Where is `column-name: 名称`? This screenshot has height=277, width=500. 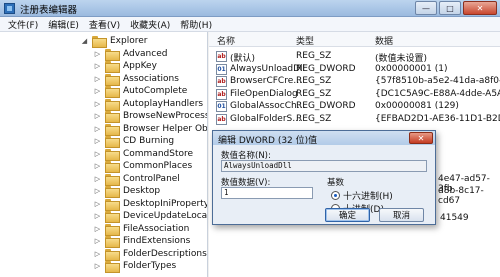
column-name: 名称 is located at coordinates (226, 40).